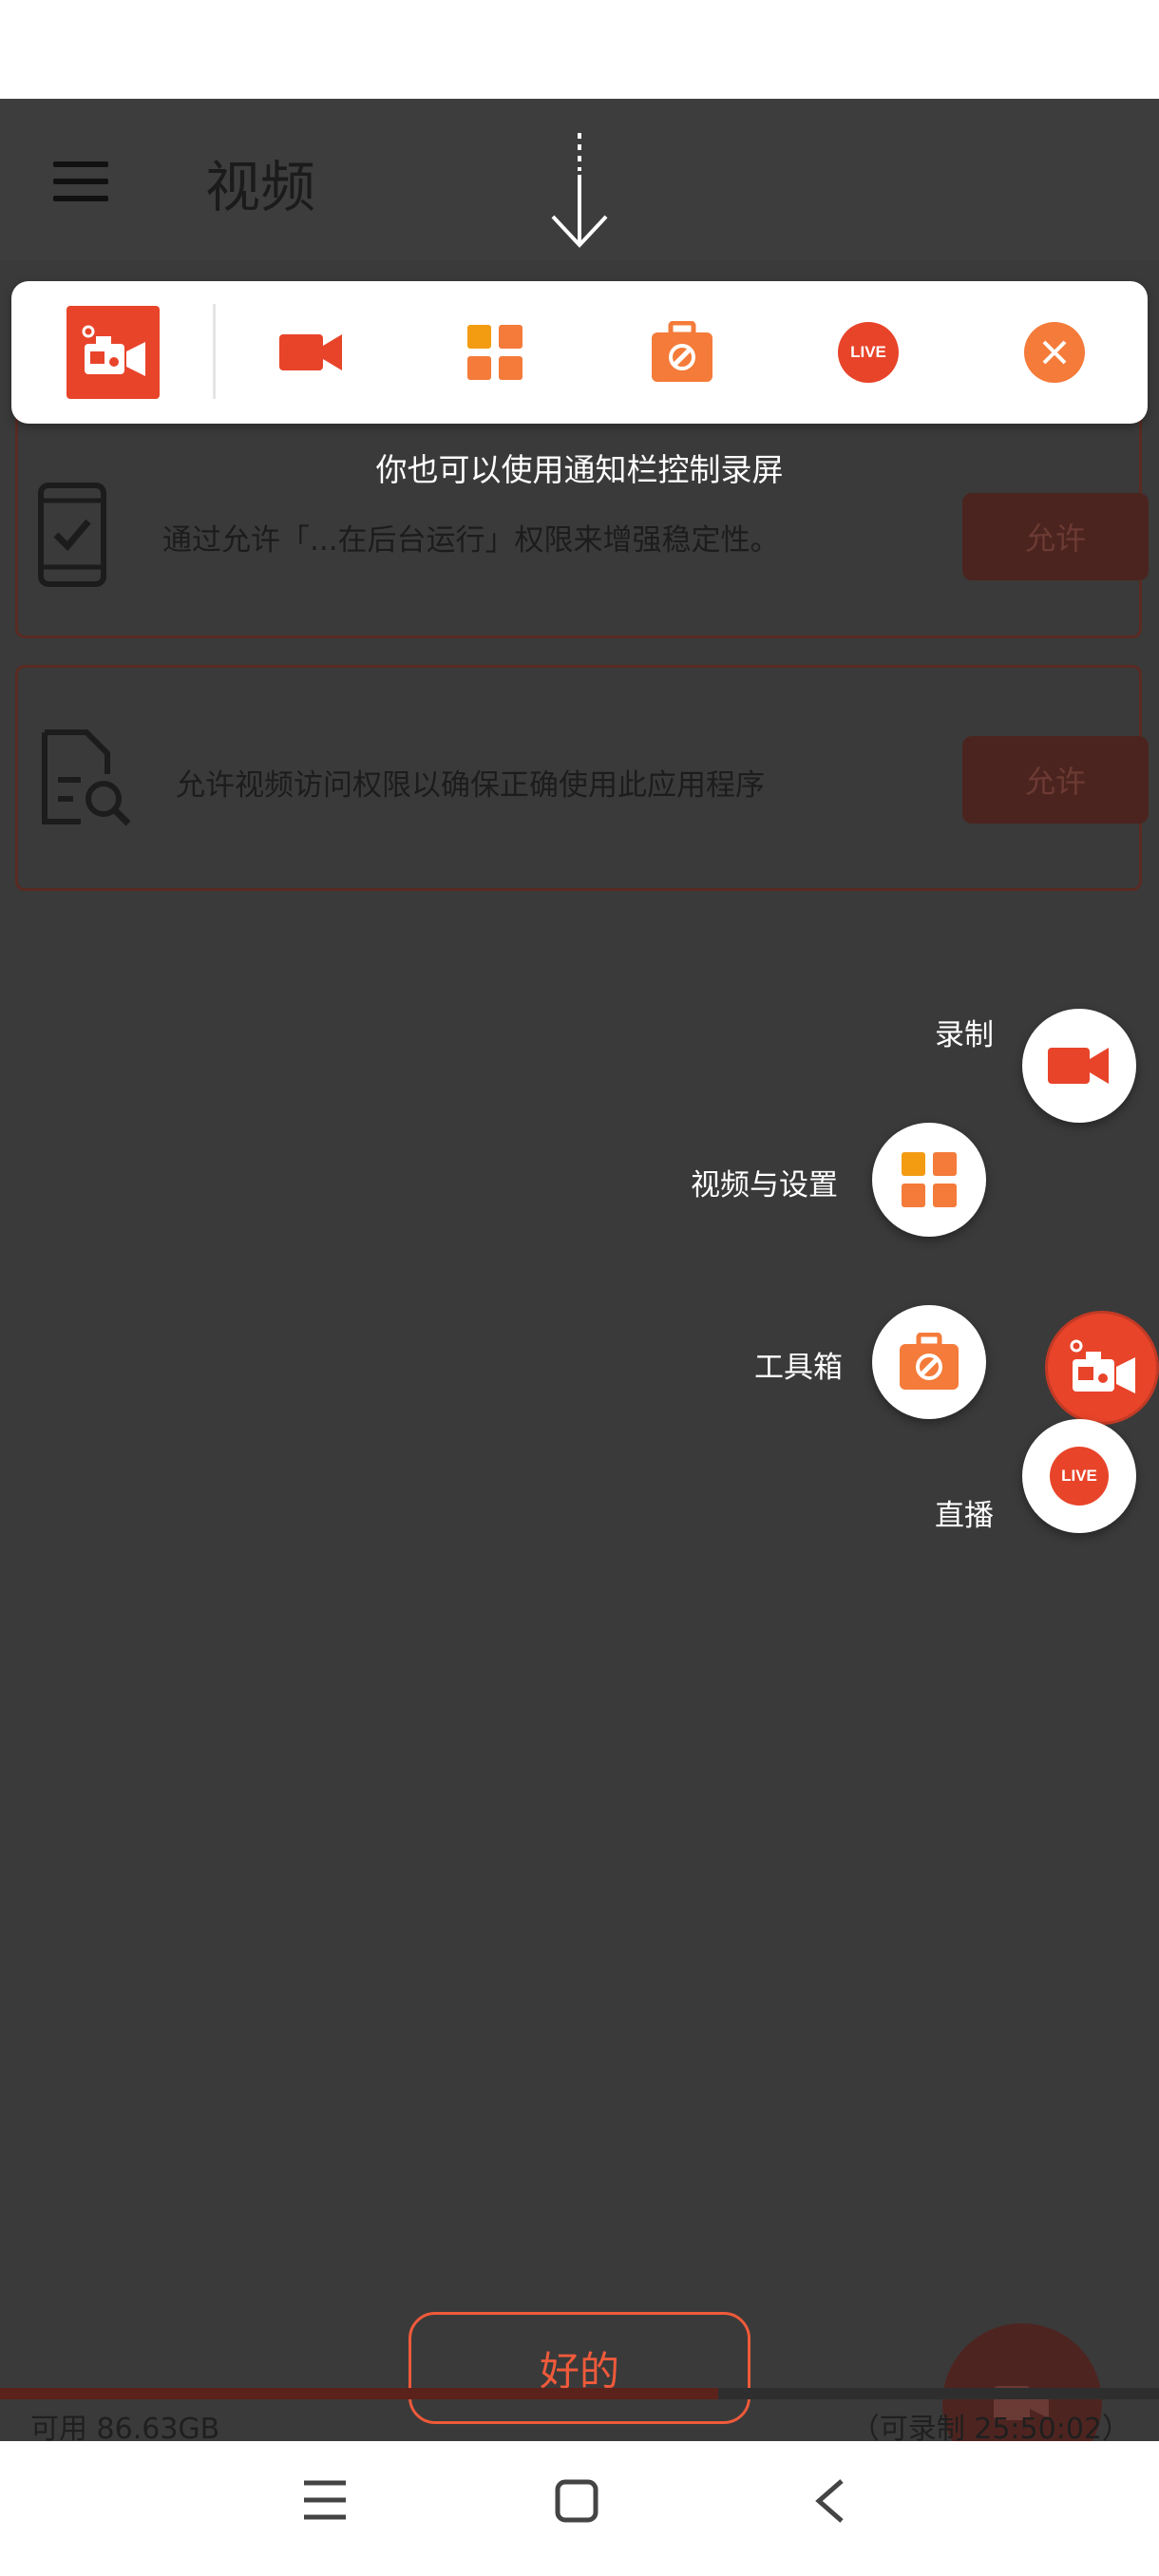  Describe the element at coordinates (1055, 780) in the screenshot. I see `allow-video-button: 允许` at that location.